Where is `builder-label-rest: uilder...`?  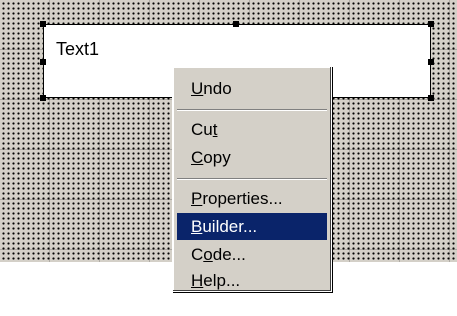
builder-label-rest: uilder... is located at coordinates (230, 226).